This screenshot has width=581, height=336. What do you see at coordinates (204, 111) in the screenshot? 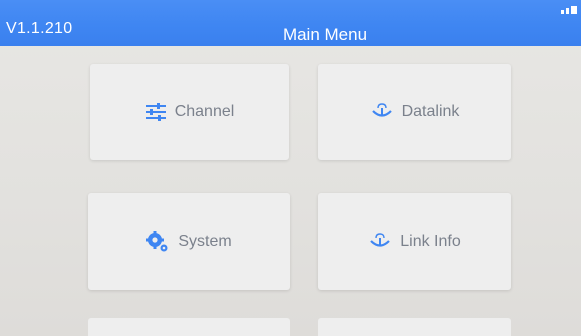
I see `channel-label: Channel` at bounding box center [204, 111].